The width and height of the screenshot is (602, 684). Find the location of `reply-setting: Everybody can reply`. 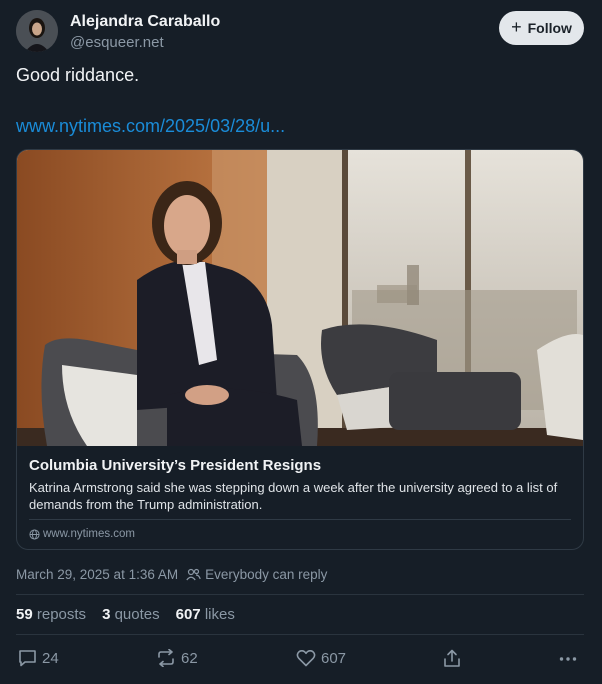

reply-setting: Everybody can reply is located at coordinates (256, 574).